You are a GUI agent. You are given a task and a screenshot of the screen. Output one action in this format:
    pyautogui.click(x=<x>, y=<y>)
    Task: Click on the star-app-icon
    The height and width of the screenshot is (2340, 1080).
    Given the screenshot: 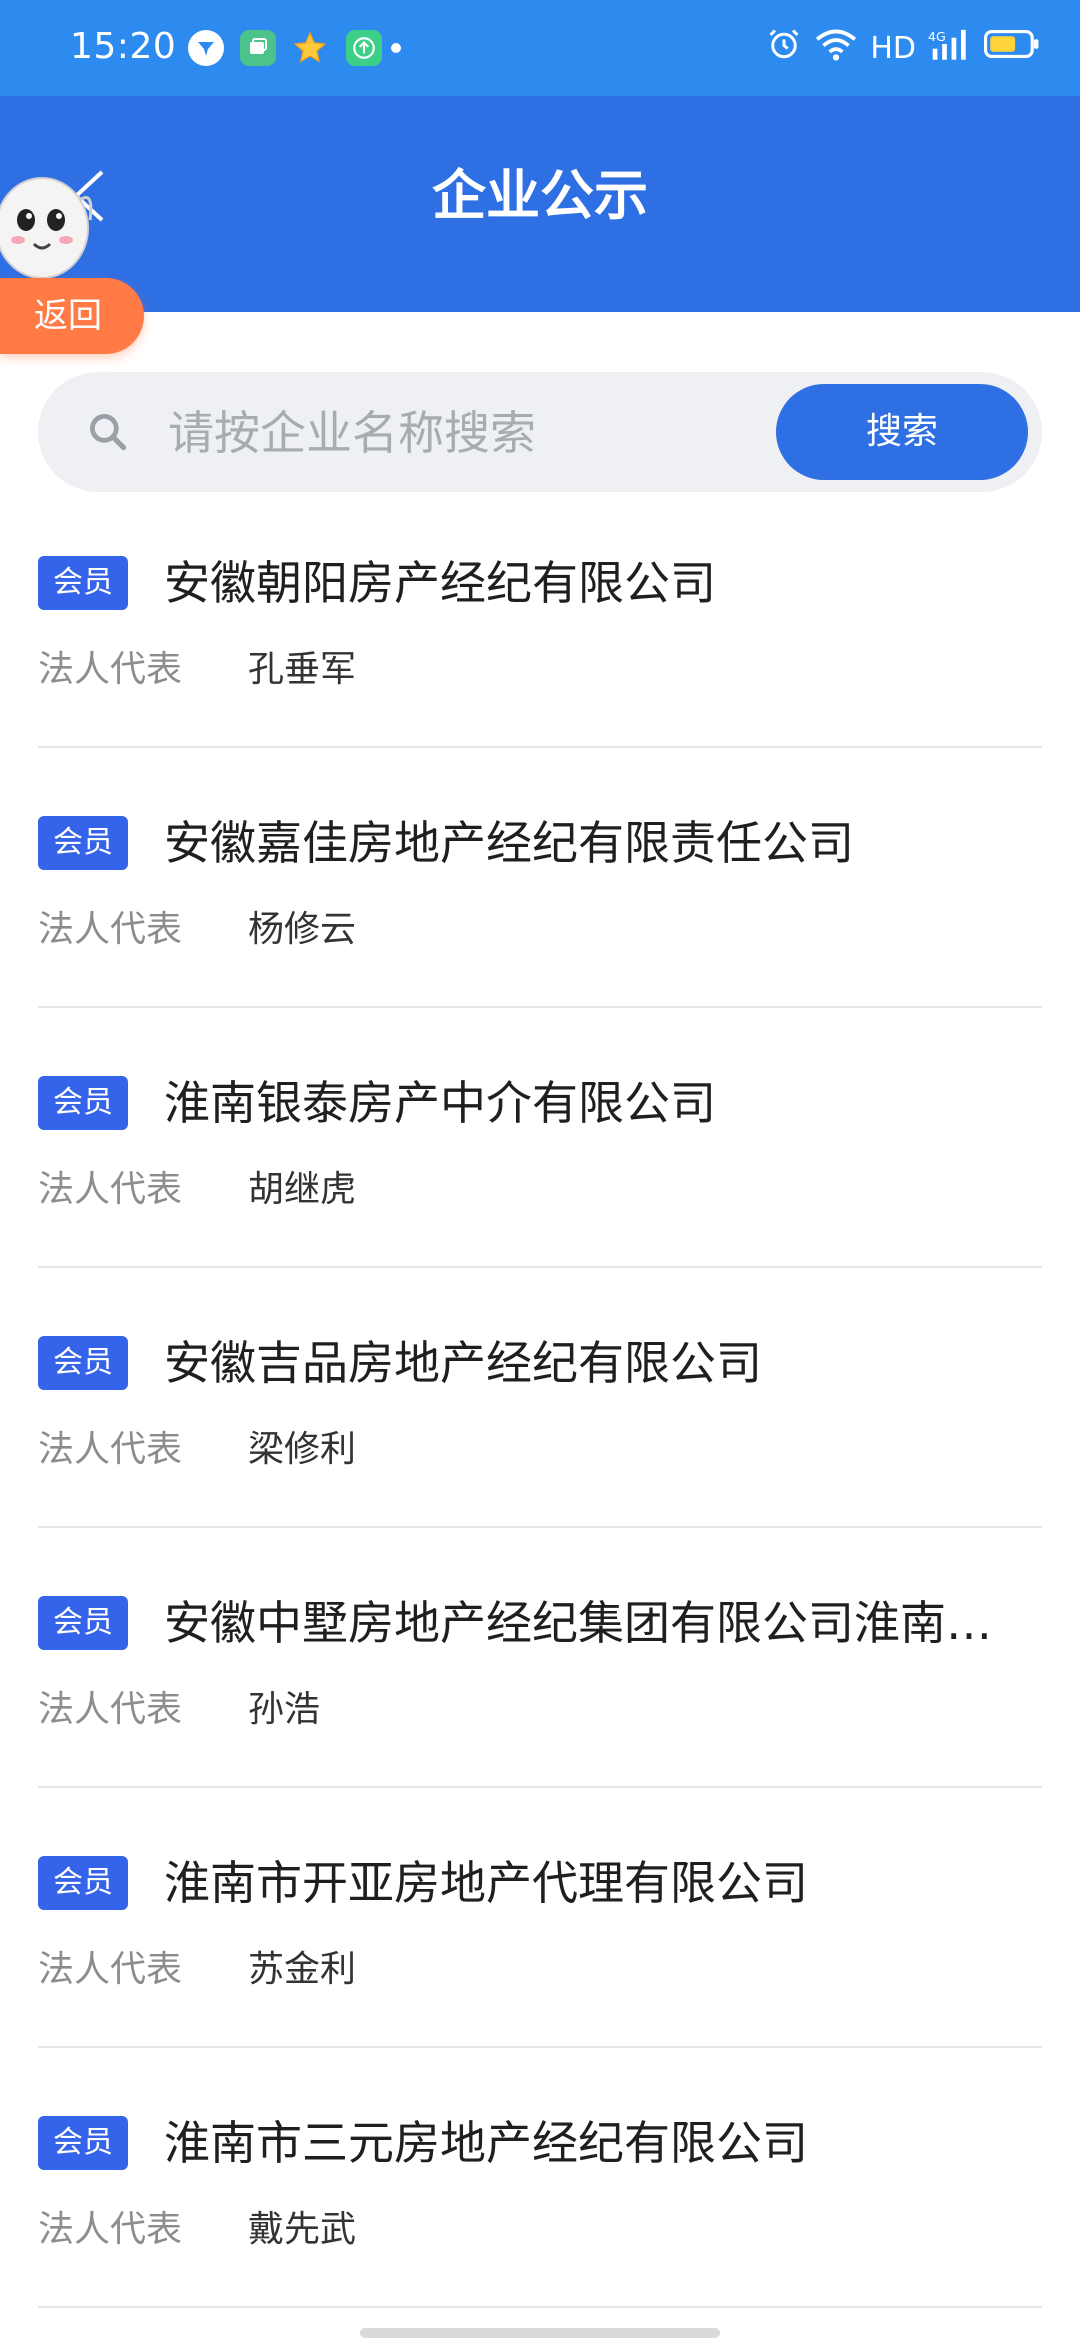 What is the action you would take?
    pyautogui.click(x=310, y=48)
    